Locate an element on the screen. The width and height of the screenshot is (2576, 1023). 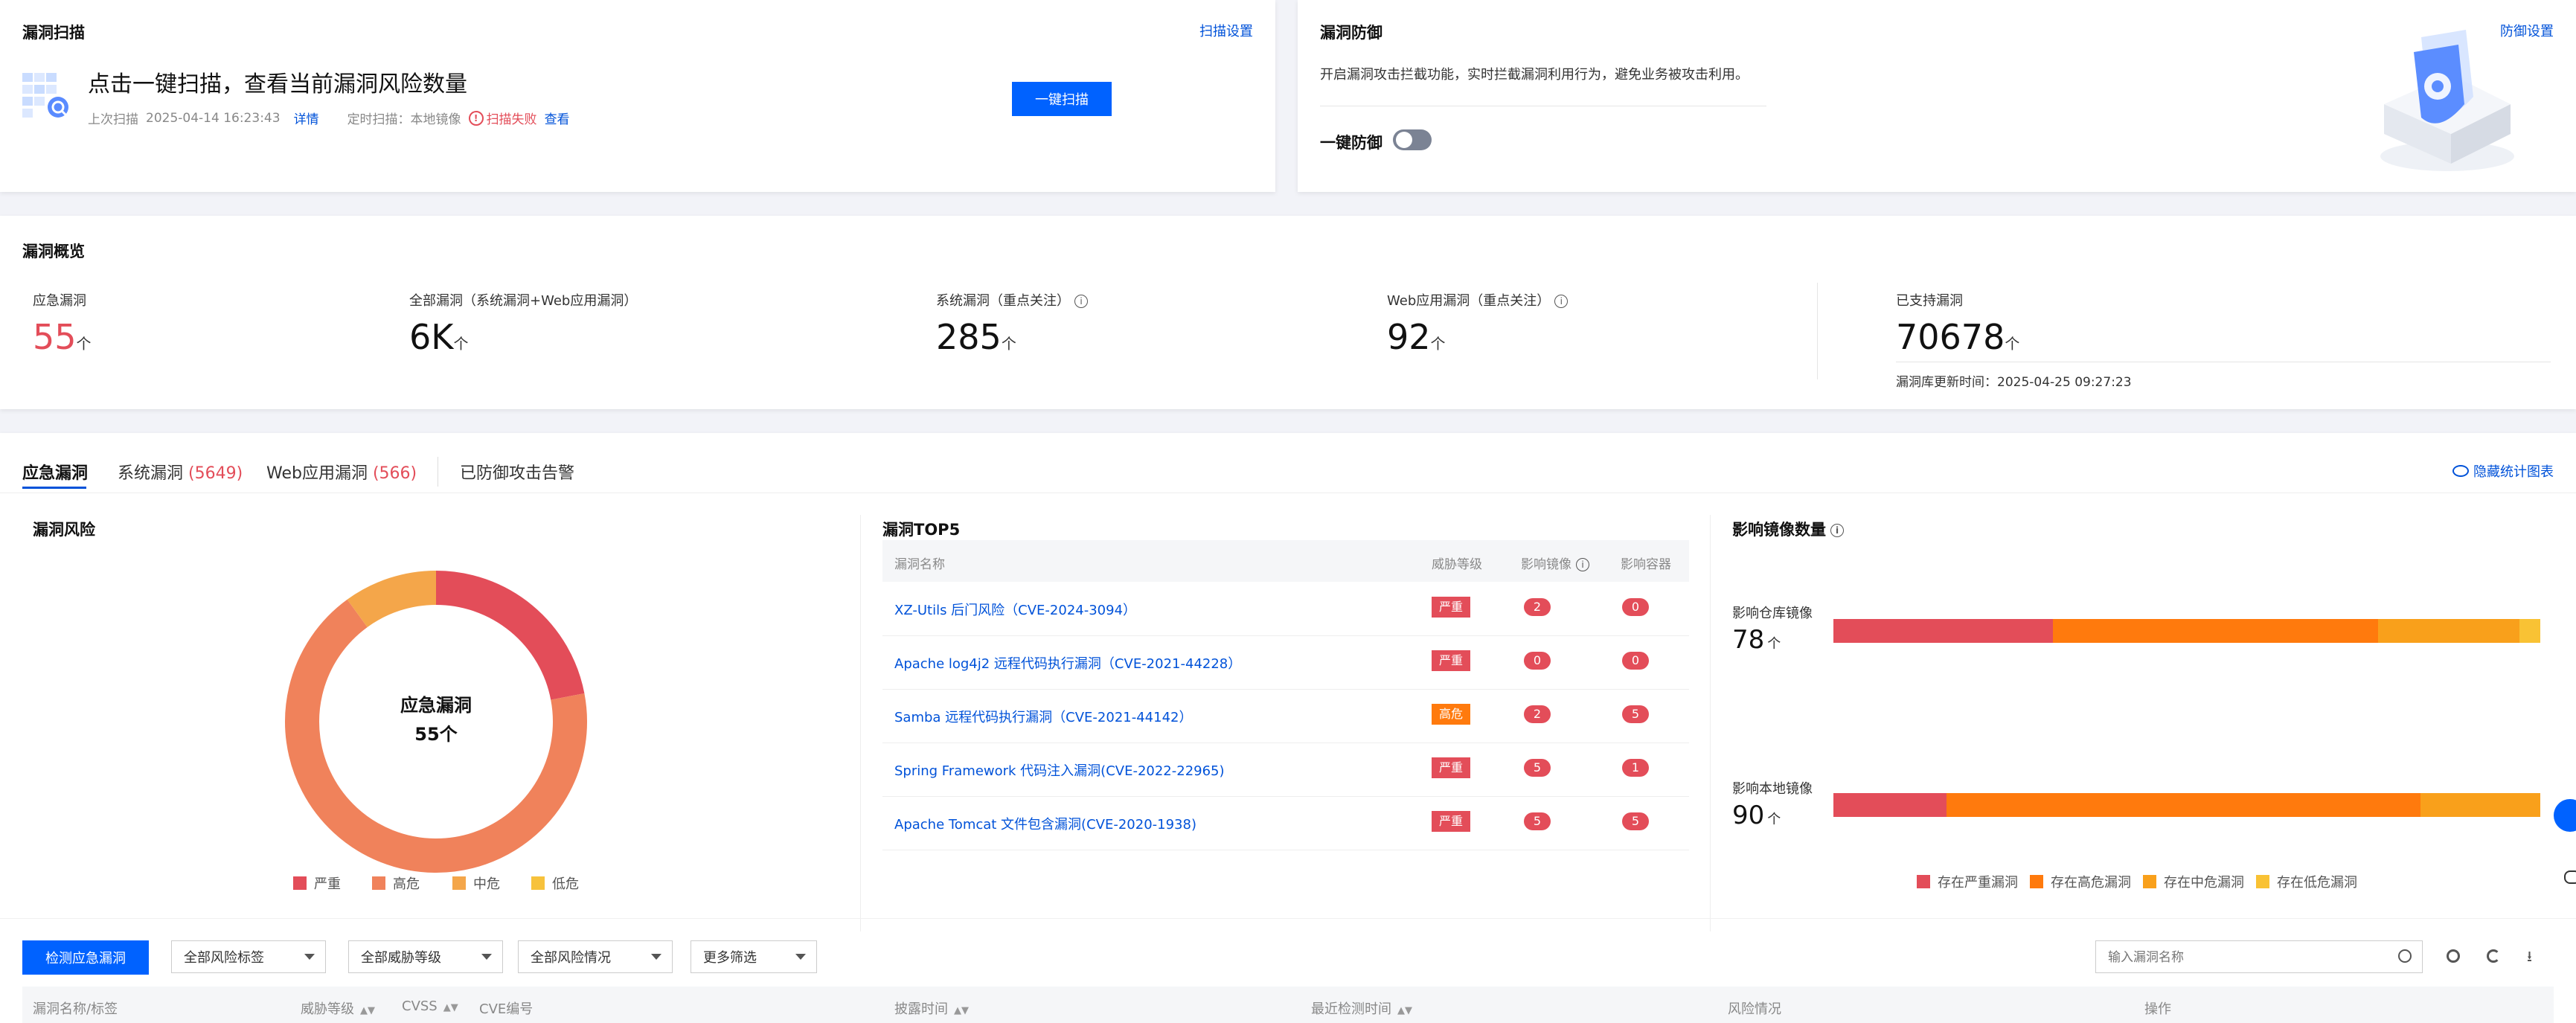
detect-emergency-button: 检测应急漏洞 is located at coordinates (85, 957).